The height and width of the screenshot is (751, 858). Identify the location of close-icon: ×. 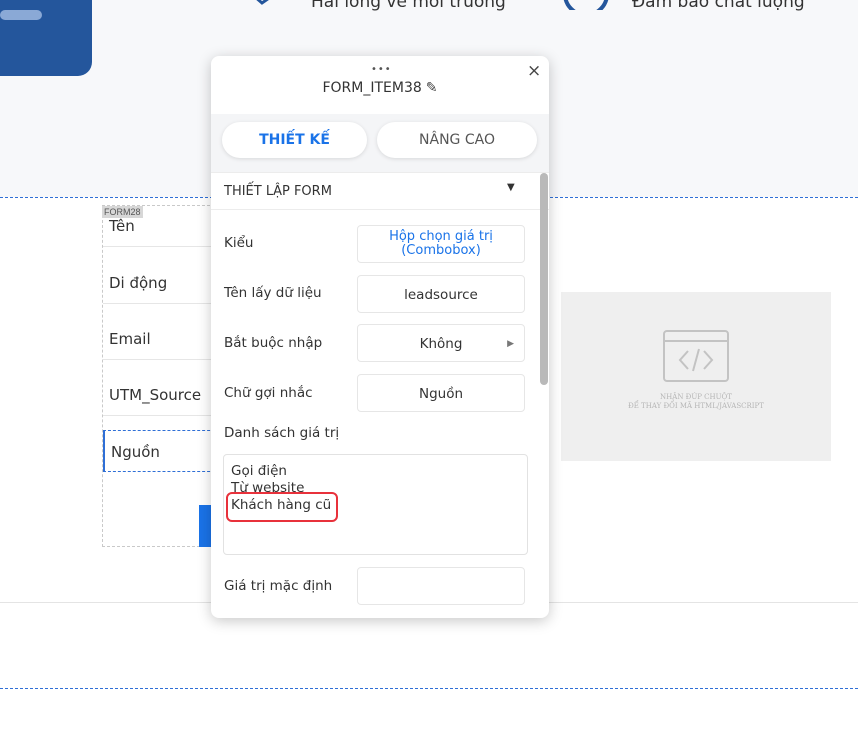
(534, 71).